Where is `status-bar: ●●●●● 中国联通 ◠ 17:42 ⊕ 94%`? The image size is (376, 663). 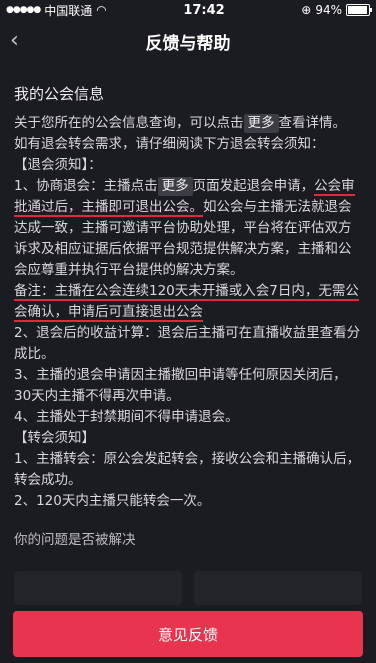 status-bar: ●●●●● 中国联通 ◠ 17:42 ⊕ 94% is located at coordinates (188, 10).